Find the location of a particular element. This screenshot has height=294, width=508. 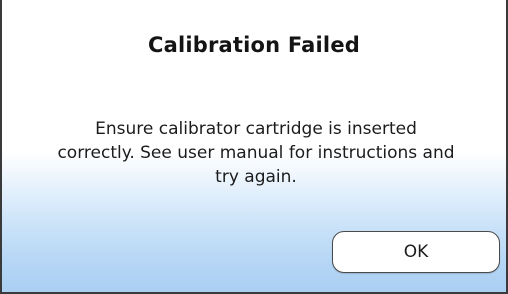

message-line-3: try again. is located at coordinates (256, 177).